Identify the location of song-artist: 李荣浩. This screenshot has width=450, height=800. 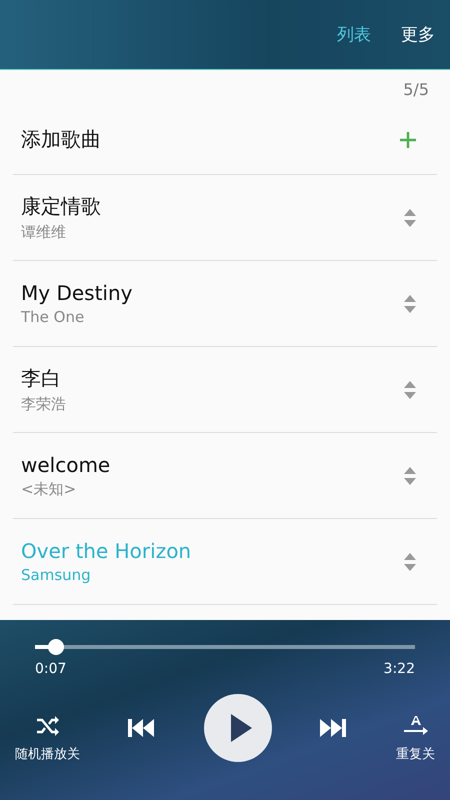
(43, 404).